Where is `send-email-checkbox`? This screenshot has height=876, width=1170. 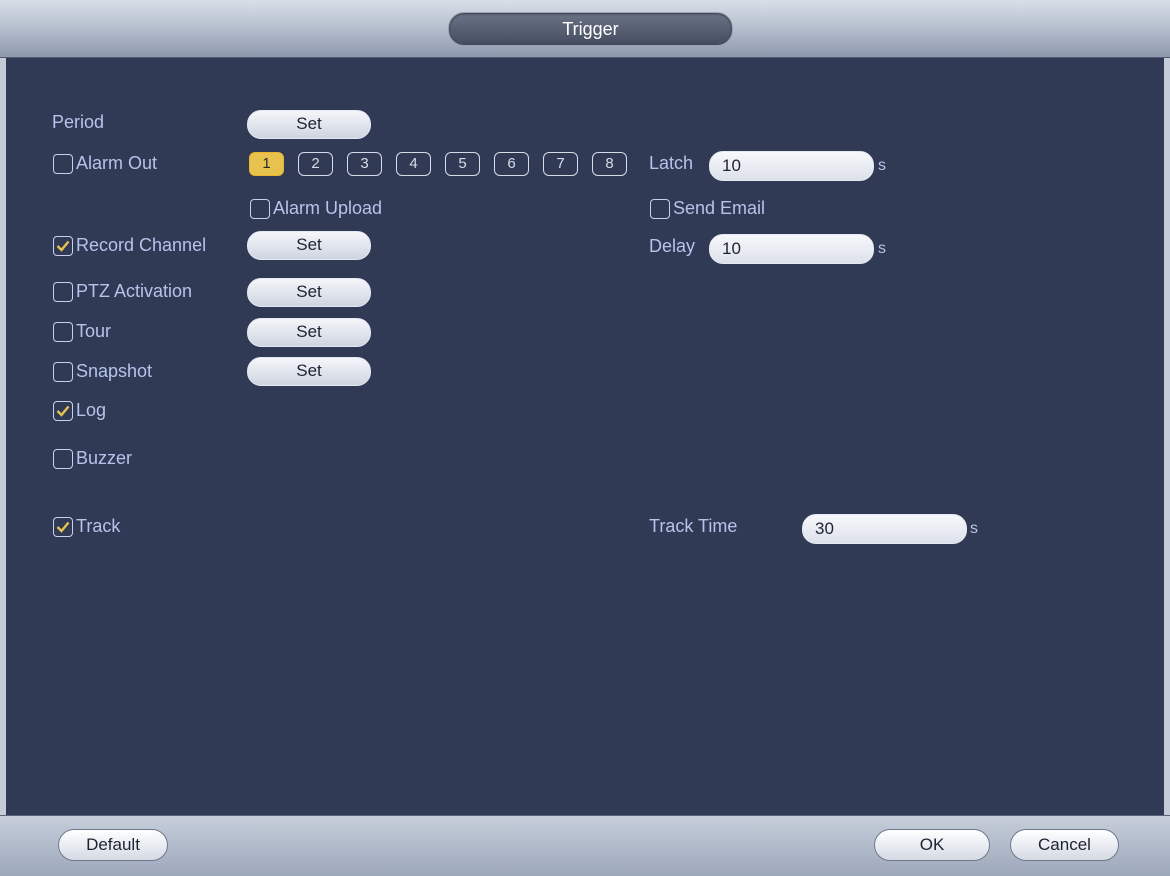
send-email-checkbox is located at coordinates (660, 208).